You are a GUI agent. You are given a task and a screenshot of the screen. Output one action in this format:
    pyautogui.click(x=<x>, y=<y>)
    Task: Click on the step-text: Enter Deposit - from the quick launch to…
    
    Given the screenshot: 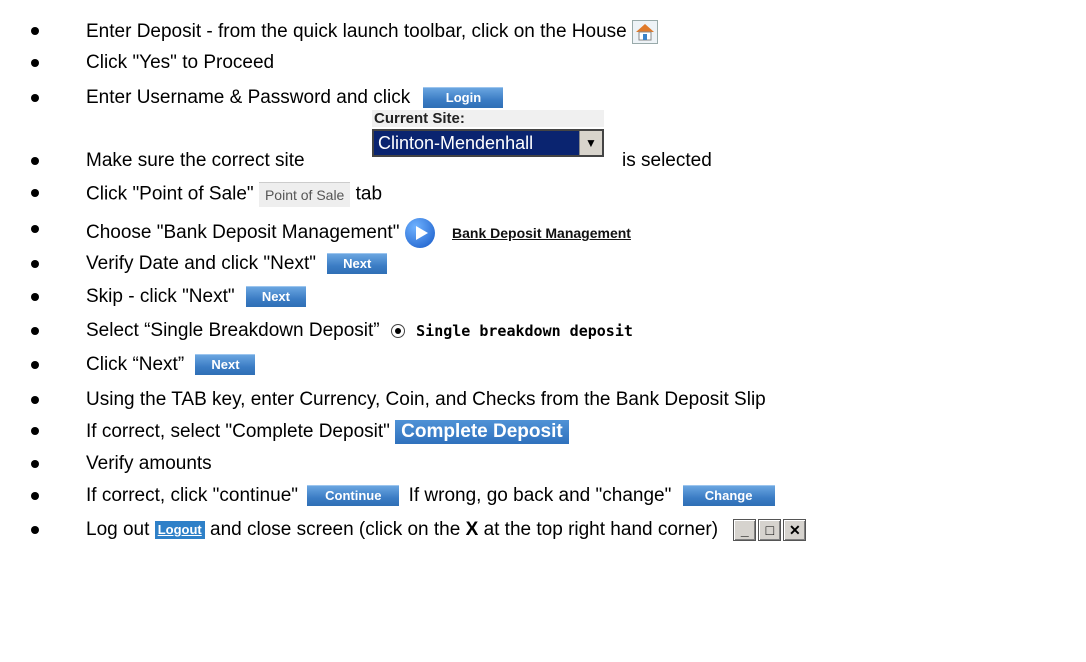 What is the action you would take?
    pyautogui.click(x=356, y=32)
    